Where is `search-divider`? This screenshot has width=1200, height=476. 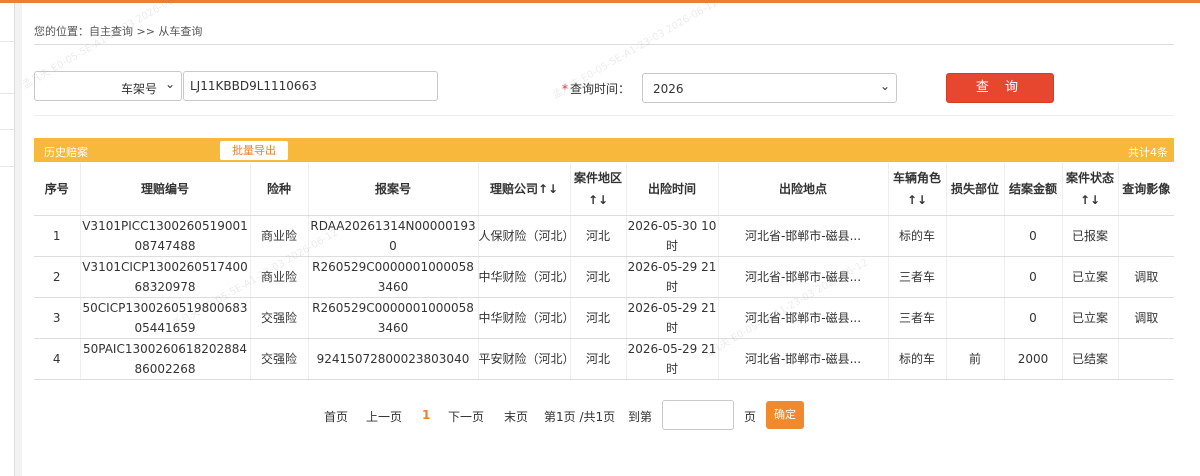
search-divider is located at coordinates (604, 115).